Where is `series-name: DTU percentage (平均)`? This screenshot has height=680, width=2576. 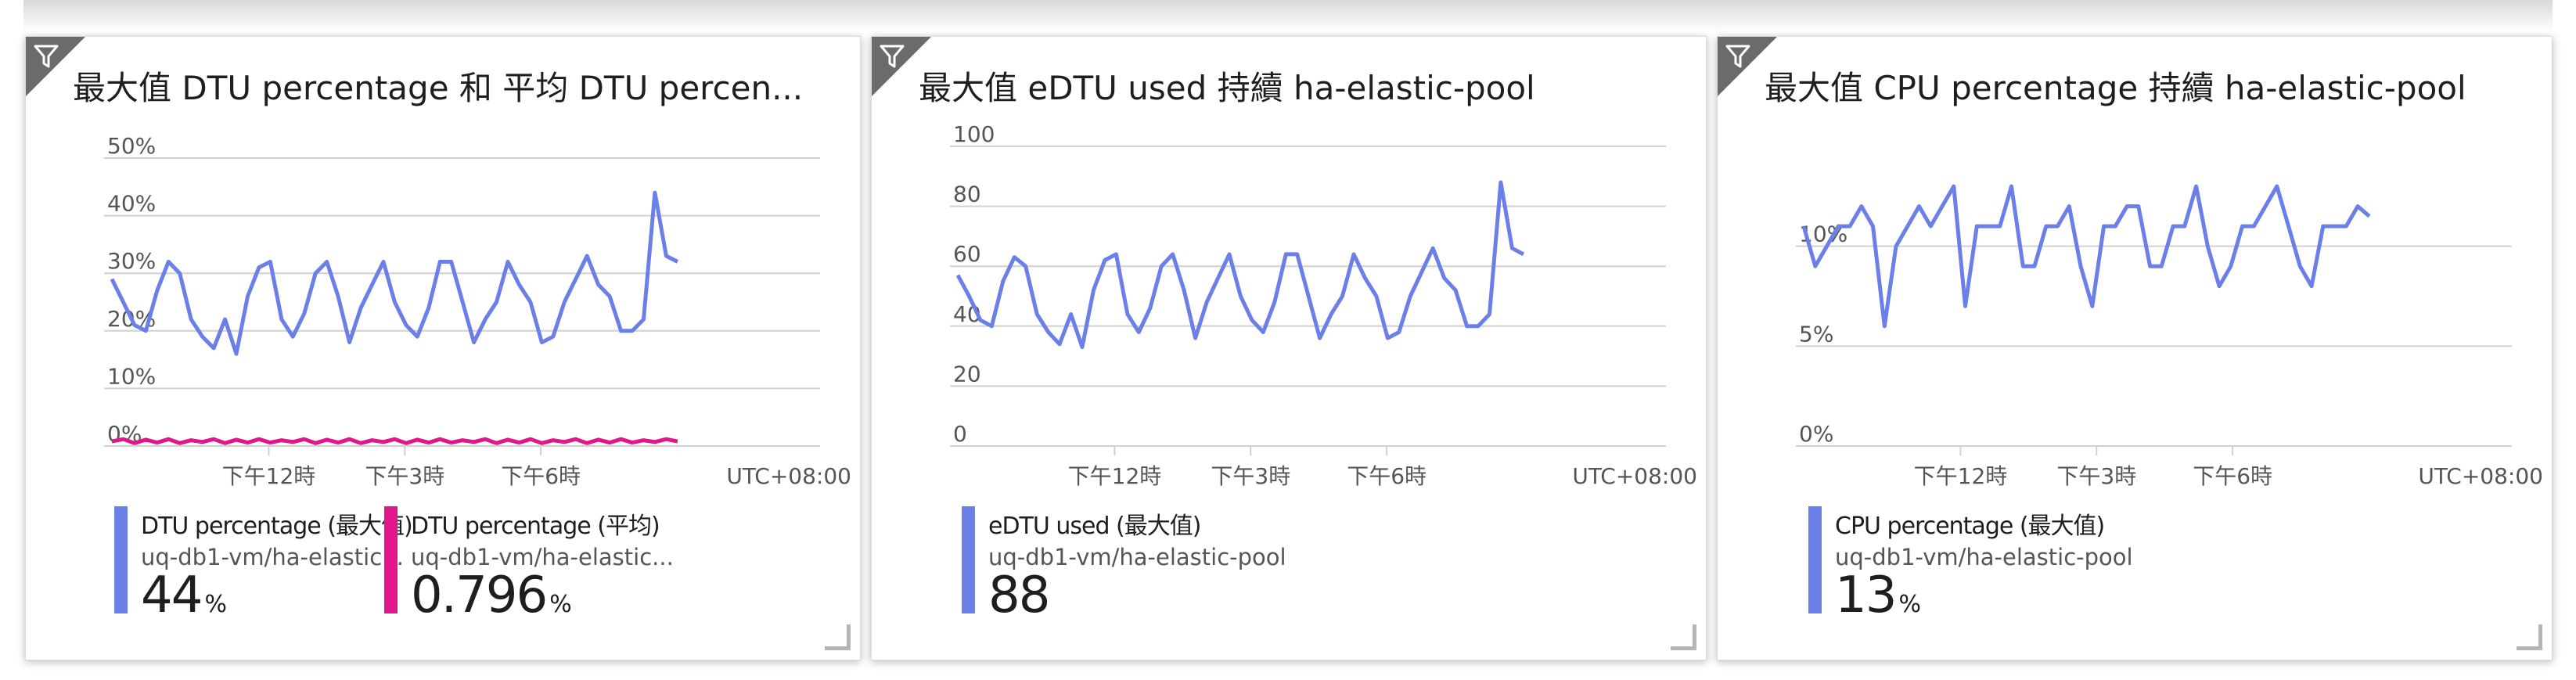
series-name: DTU percentage (平均) is located at coordinates (536, 526).